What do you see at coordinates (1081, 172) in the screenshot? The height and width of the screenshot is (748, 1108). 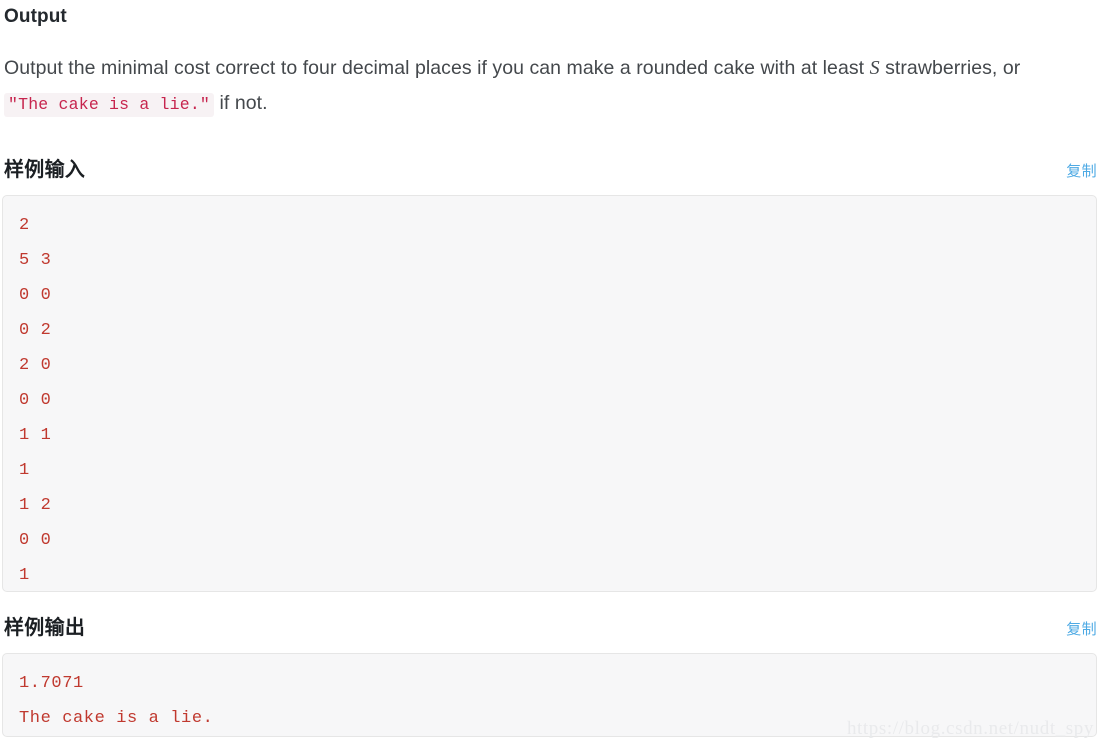 I see `copy-sample-input-button: 复制` at bounding box center [1081, 172].